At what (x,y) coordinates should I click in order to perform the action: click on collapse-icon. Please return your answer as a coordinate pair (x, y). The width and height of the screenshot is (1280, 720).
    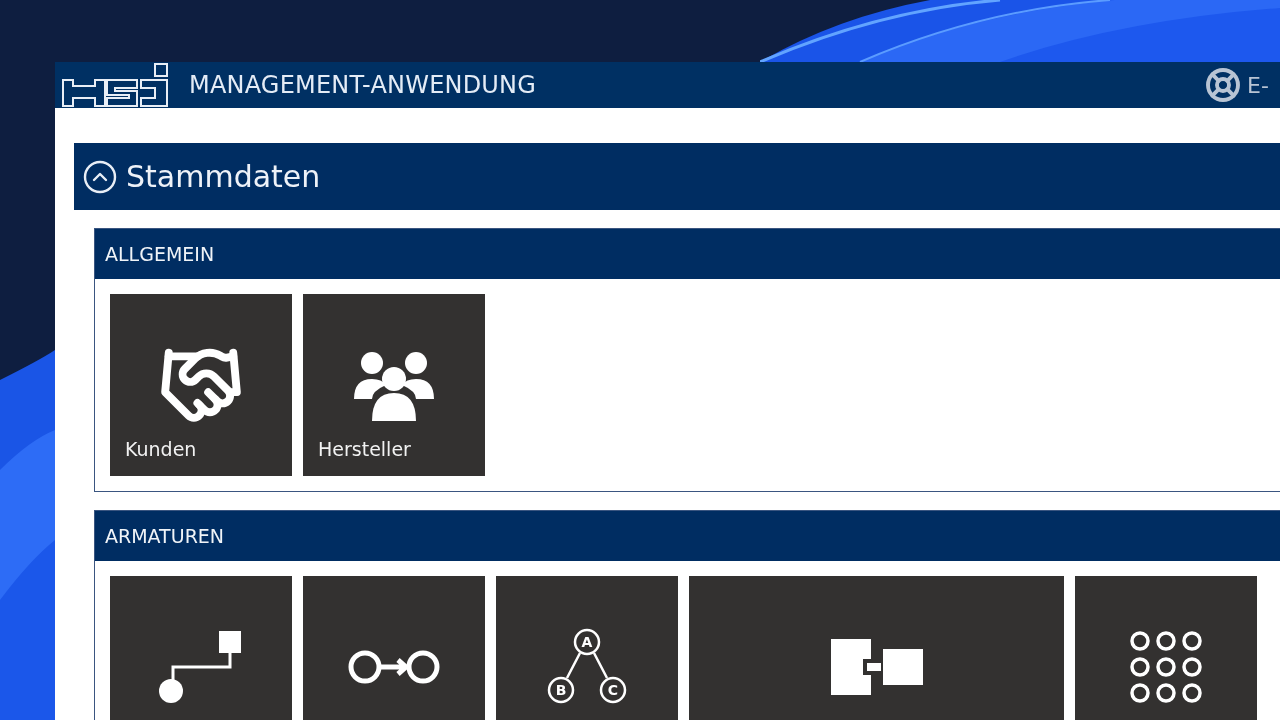
    Looking at the image, I should click on (100, 176).